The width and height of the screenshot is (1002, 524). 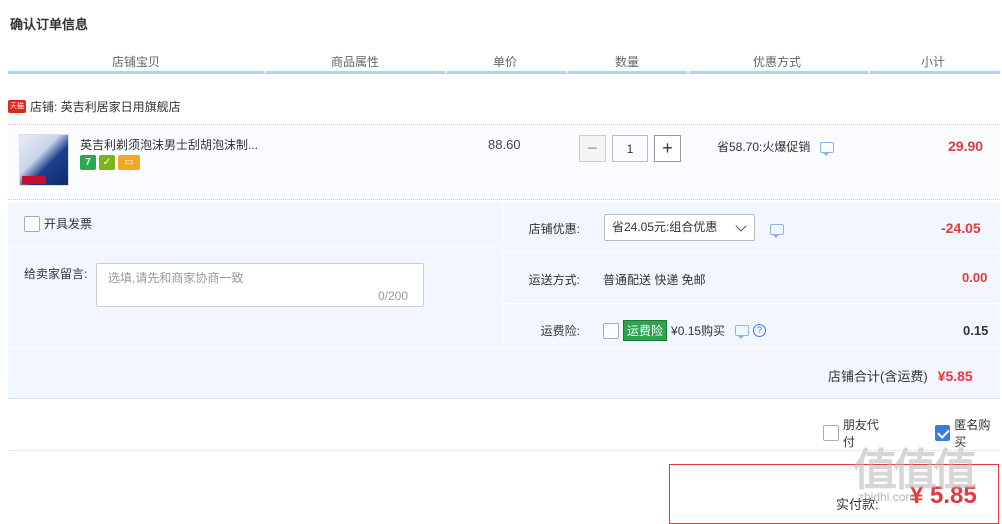 I want to click on insurance-price: ¥0.15购买, so click(x=698, y=331).